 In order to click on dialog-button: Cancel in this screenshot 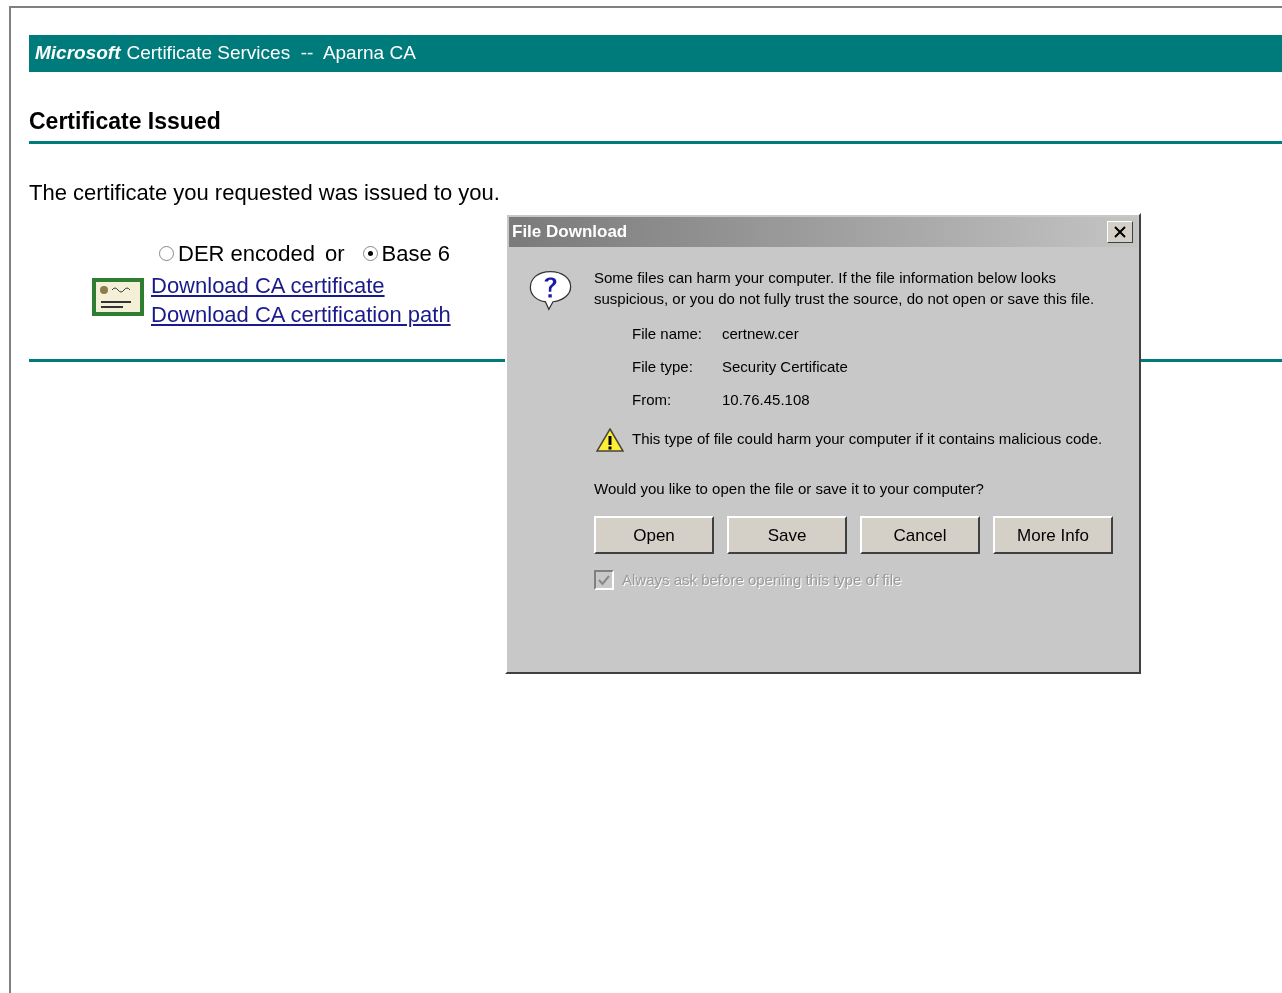, I will do `click(920, 535)`.